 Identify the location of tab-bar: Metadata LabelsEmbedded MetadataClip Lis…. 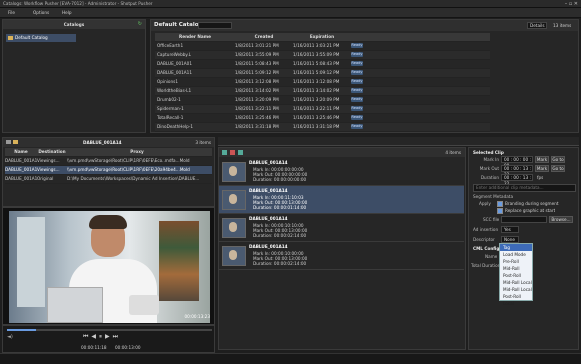
(398, 146).